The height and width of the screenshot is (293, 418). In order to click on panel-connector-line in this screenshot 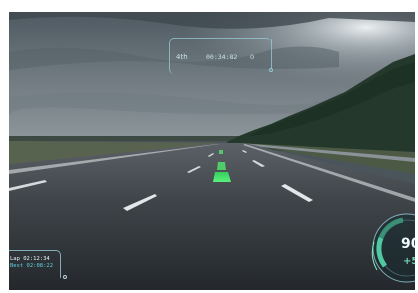, I will do `click(271, 54)`.